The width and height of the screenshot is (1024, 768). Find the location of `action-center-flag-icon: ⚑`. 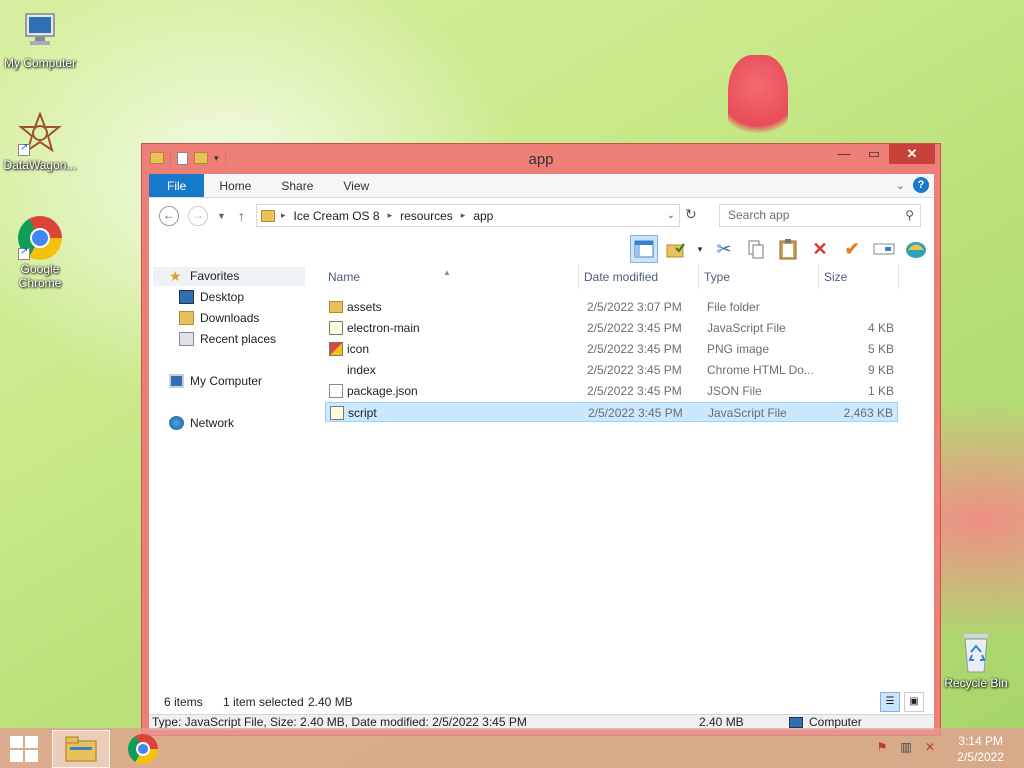

action-center-flag-icon: ⚑ is located at coordinates (882, 748).